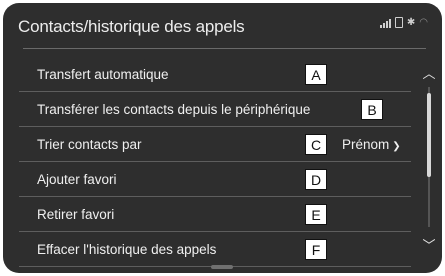  What do you see at coordinates (398, 22) in the screenshot?
I see `battery-icon` at bounding box center [398, 22].